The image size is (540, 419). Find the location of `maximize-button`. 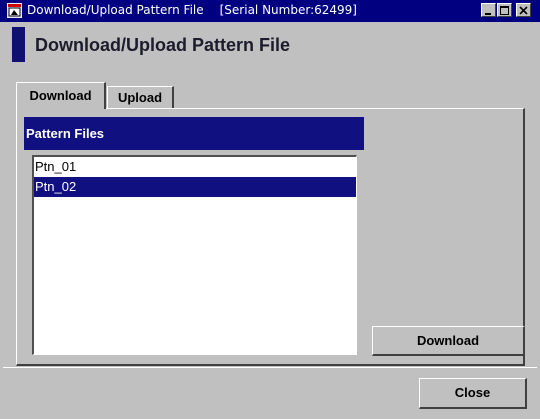

maximize-button is located at coordinates (504, 10).